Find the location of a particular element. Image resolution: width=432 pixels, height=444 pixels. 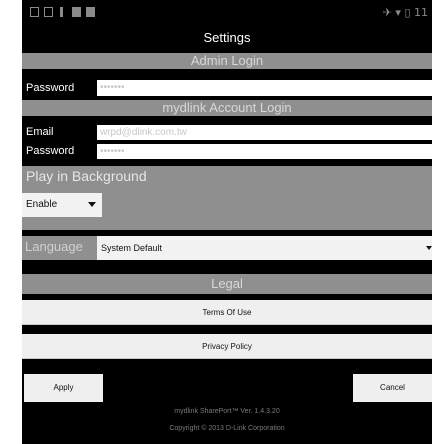

language-label: Language is located at coordinates (54, 246).